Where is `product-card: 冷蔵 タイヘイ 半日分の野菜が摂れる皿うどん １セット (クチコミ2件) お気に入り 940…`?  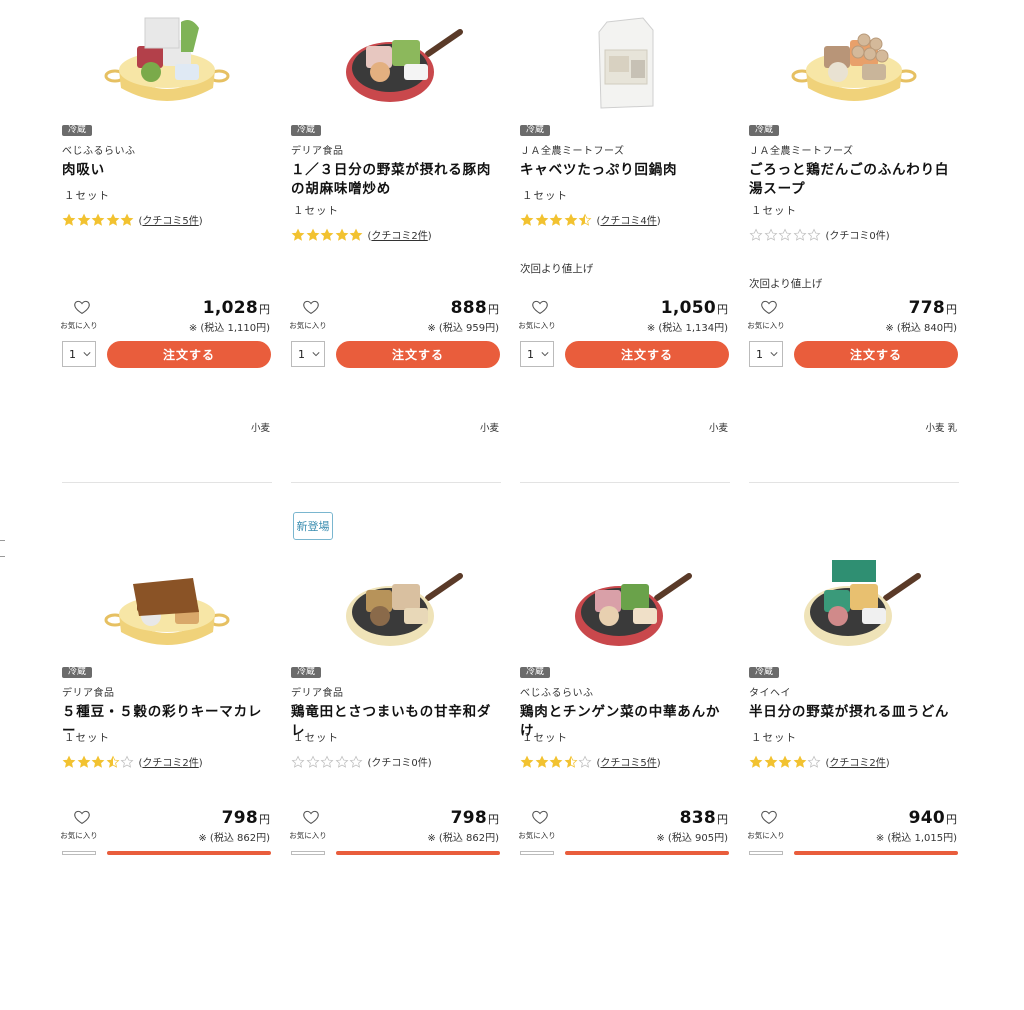
product-card: 冷蔵 タイヘイ 半日分の野菜が摂れる皿うどん １セット (クチコミ2件) お気に入り 940… is located at coordinates (854, 775).